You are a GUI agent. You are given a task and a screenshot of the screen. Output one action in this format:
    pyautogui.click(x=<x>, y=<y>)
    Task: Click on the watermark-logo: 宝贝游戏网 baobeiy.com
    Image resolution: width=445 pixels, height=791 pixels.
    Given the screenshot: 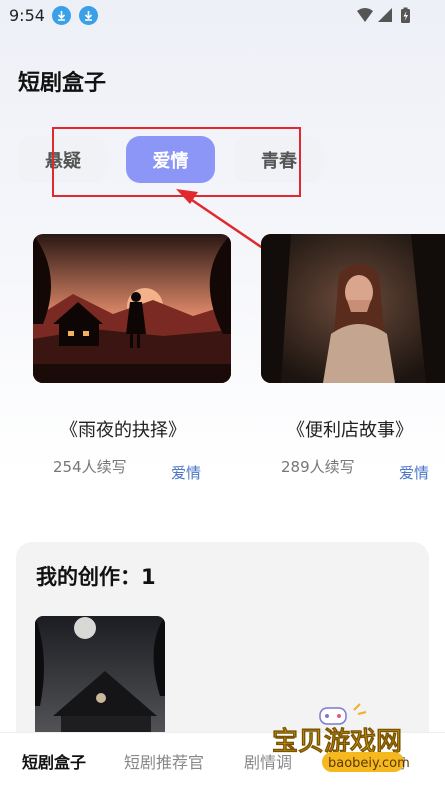 What is the action you would take?
    pyautogui.click(x=341, y=737)
    